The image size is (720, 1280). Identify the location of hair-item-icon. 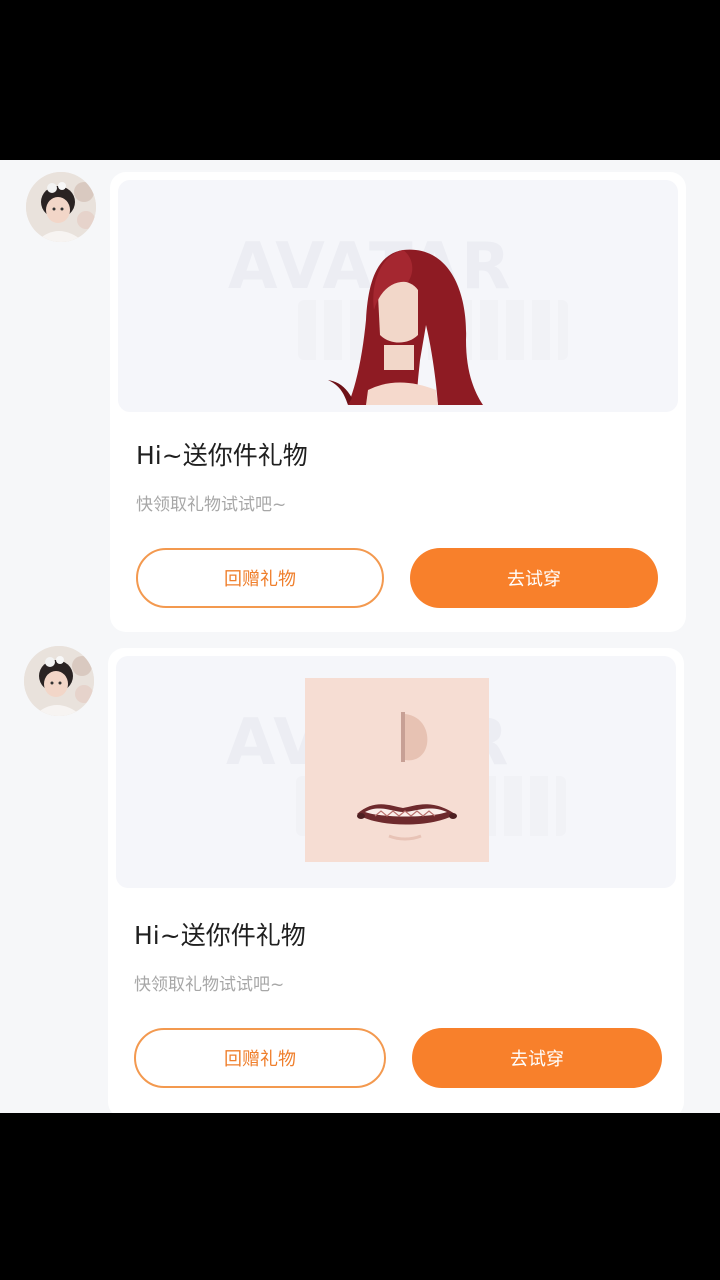
(405, 327).